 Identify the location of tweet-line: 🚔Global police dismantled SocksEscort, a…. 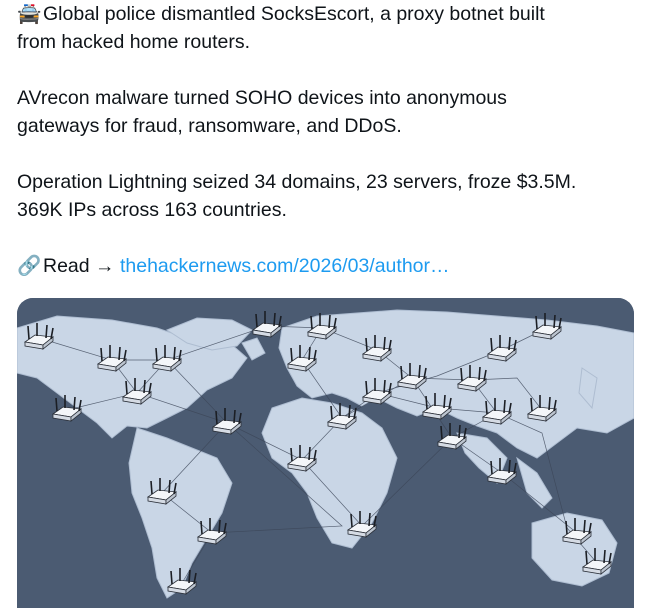
(330, 14).